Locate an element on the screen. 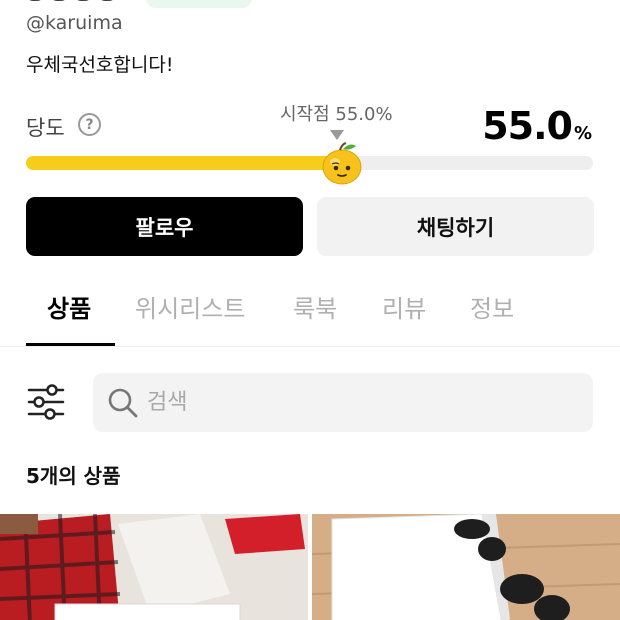 The height and width of the screenshot is (620, 620). sweetness-bar-fill is located at coordinates (182, 163).